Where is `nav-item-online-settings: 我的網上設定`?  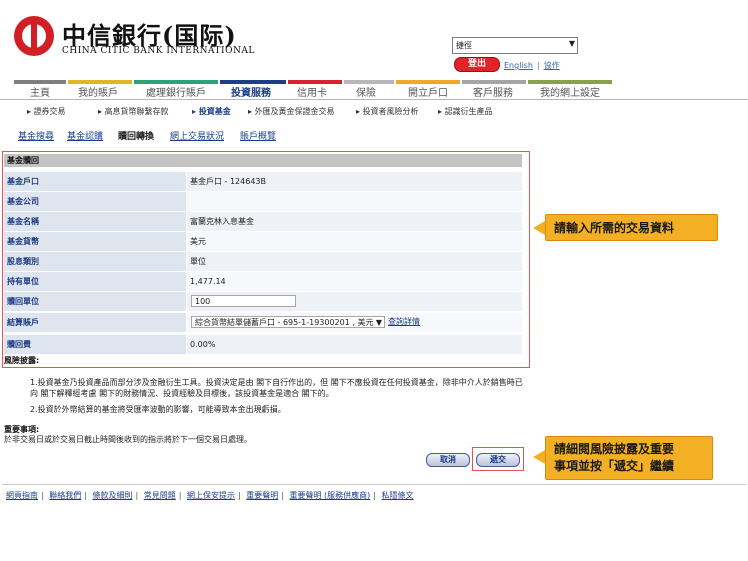
nav-item-online-settings: 我的網上設定 is located at coordinates (570, 91).